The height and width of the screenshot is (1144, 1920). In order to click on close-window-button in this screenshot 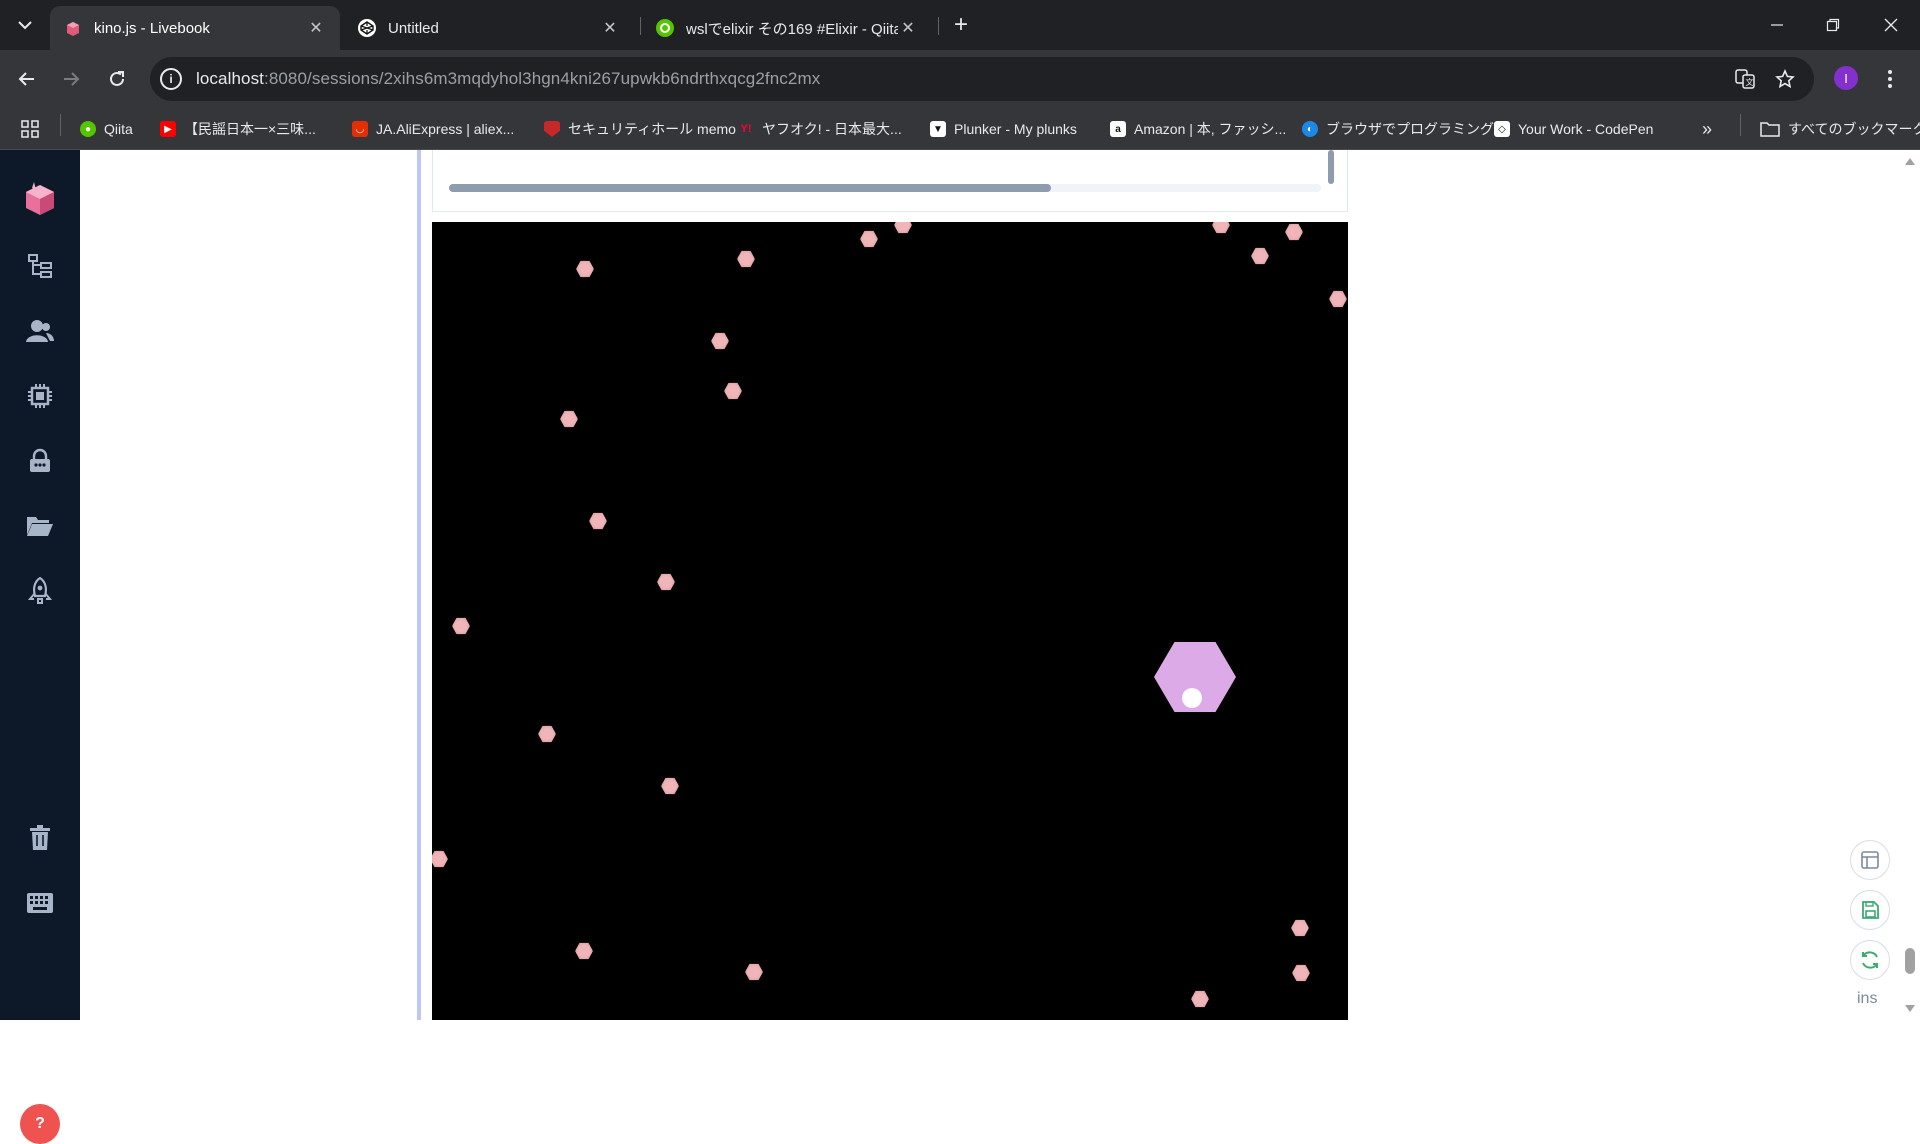, I will do `click(1891, 25)`.